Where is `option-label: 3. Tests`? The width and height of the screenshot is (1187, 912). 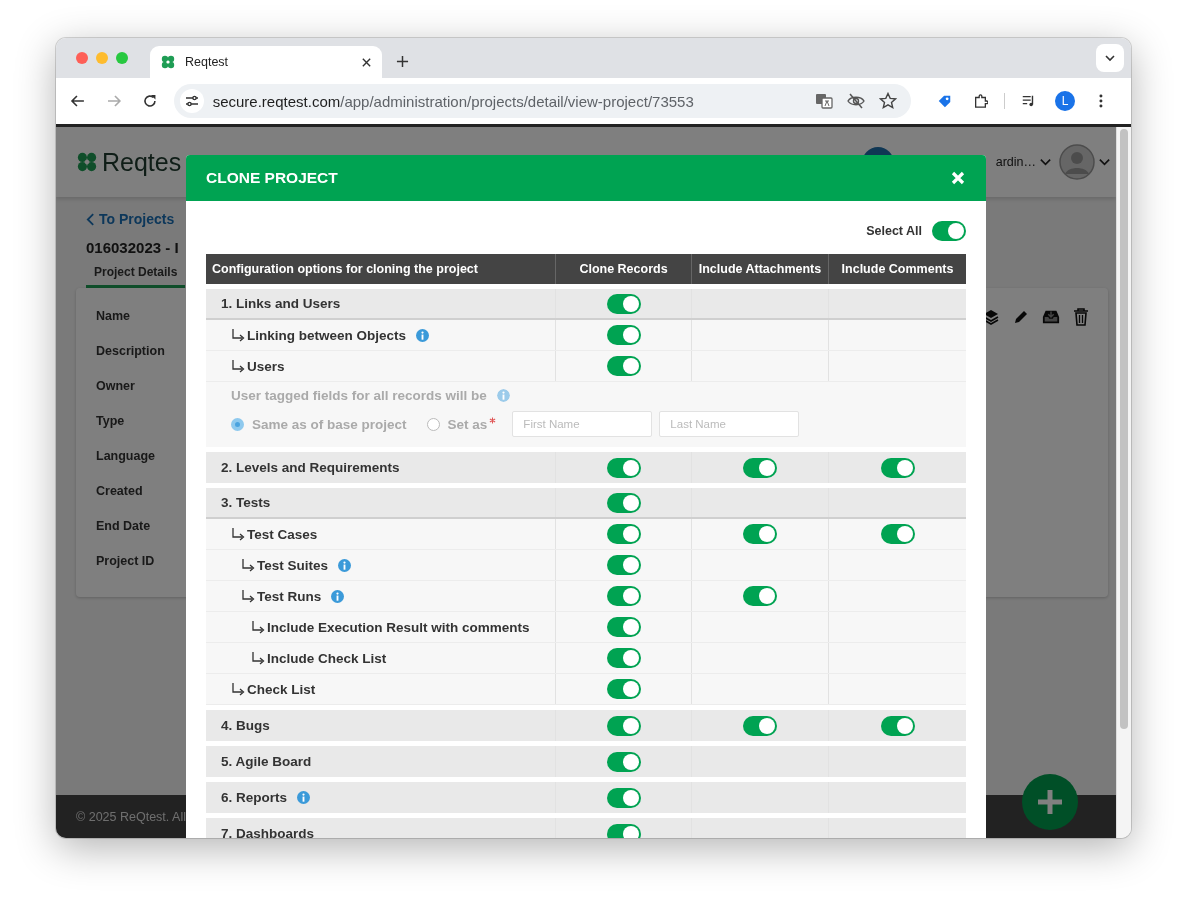
option-label: 3. Tests is located at coordinates (246, 502).